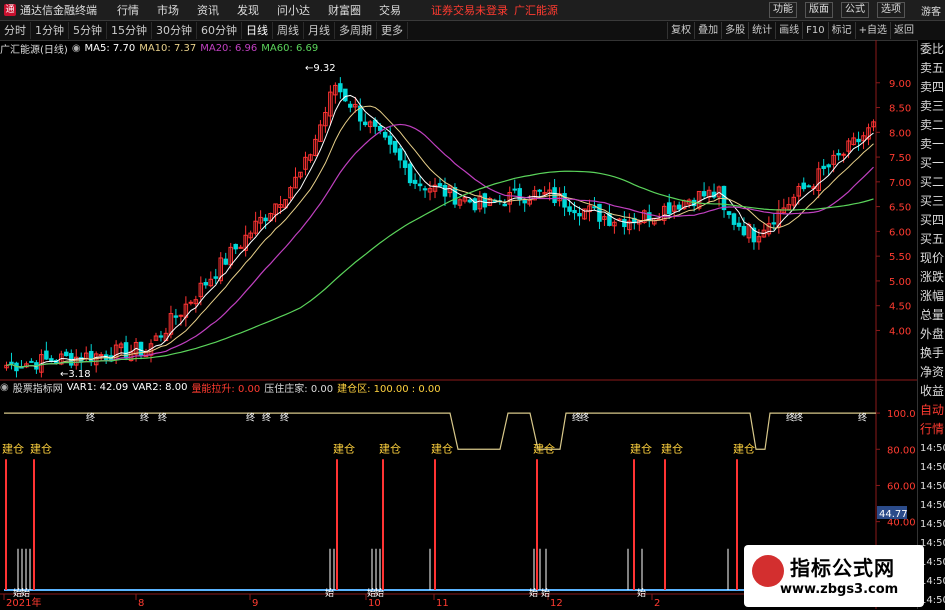  I want to click on liangneng-value: 量能拉升: 0.00, so click(226, 389).